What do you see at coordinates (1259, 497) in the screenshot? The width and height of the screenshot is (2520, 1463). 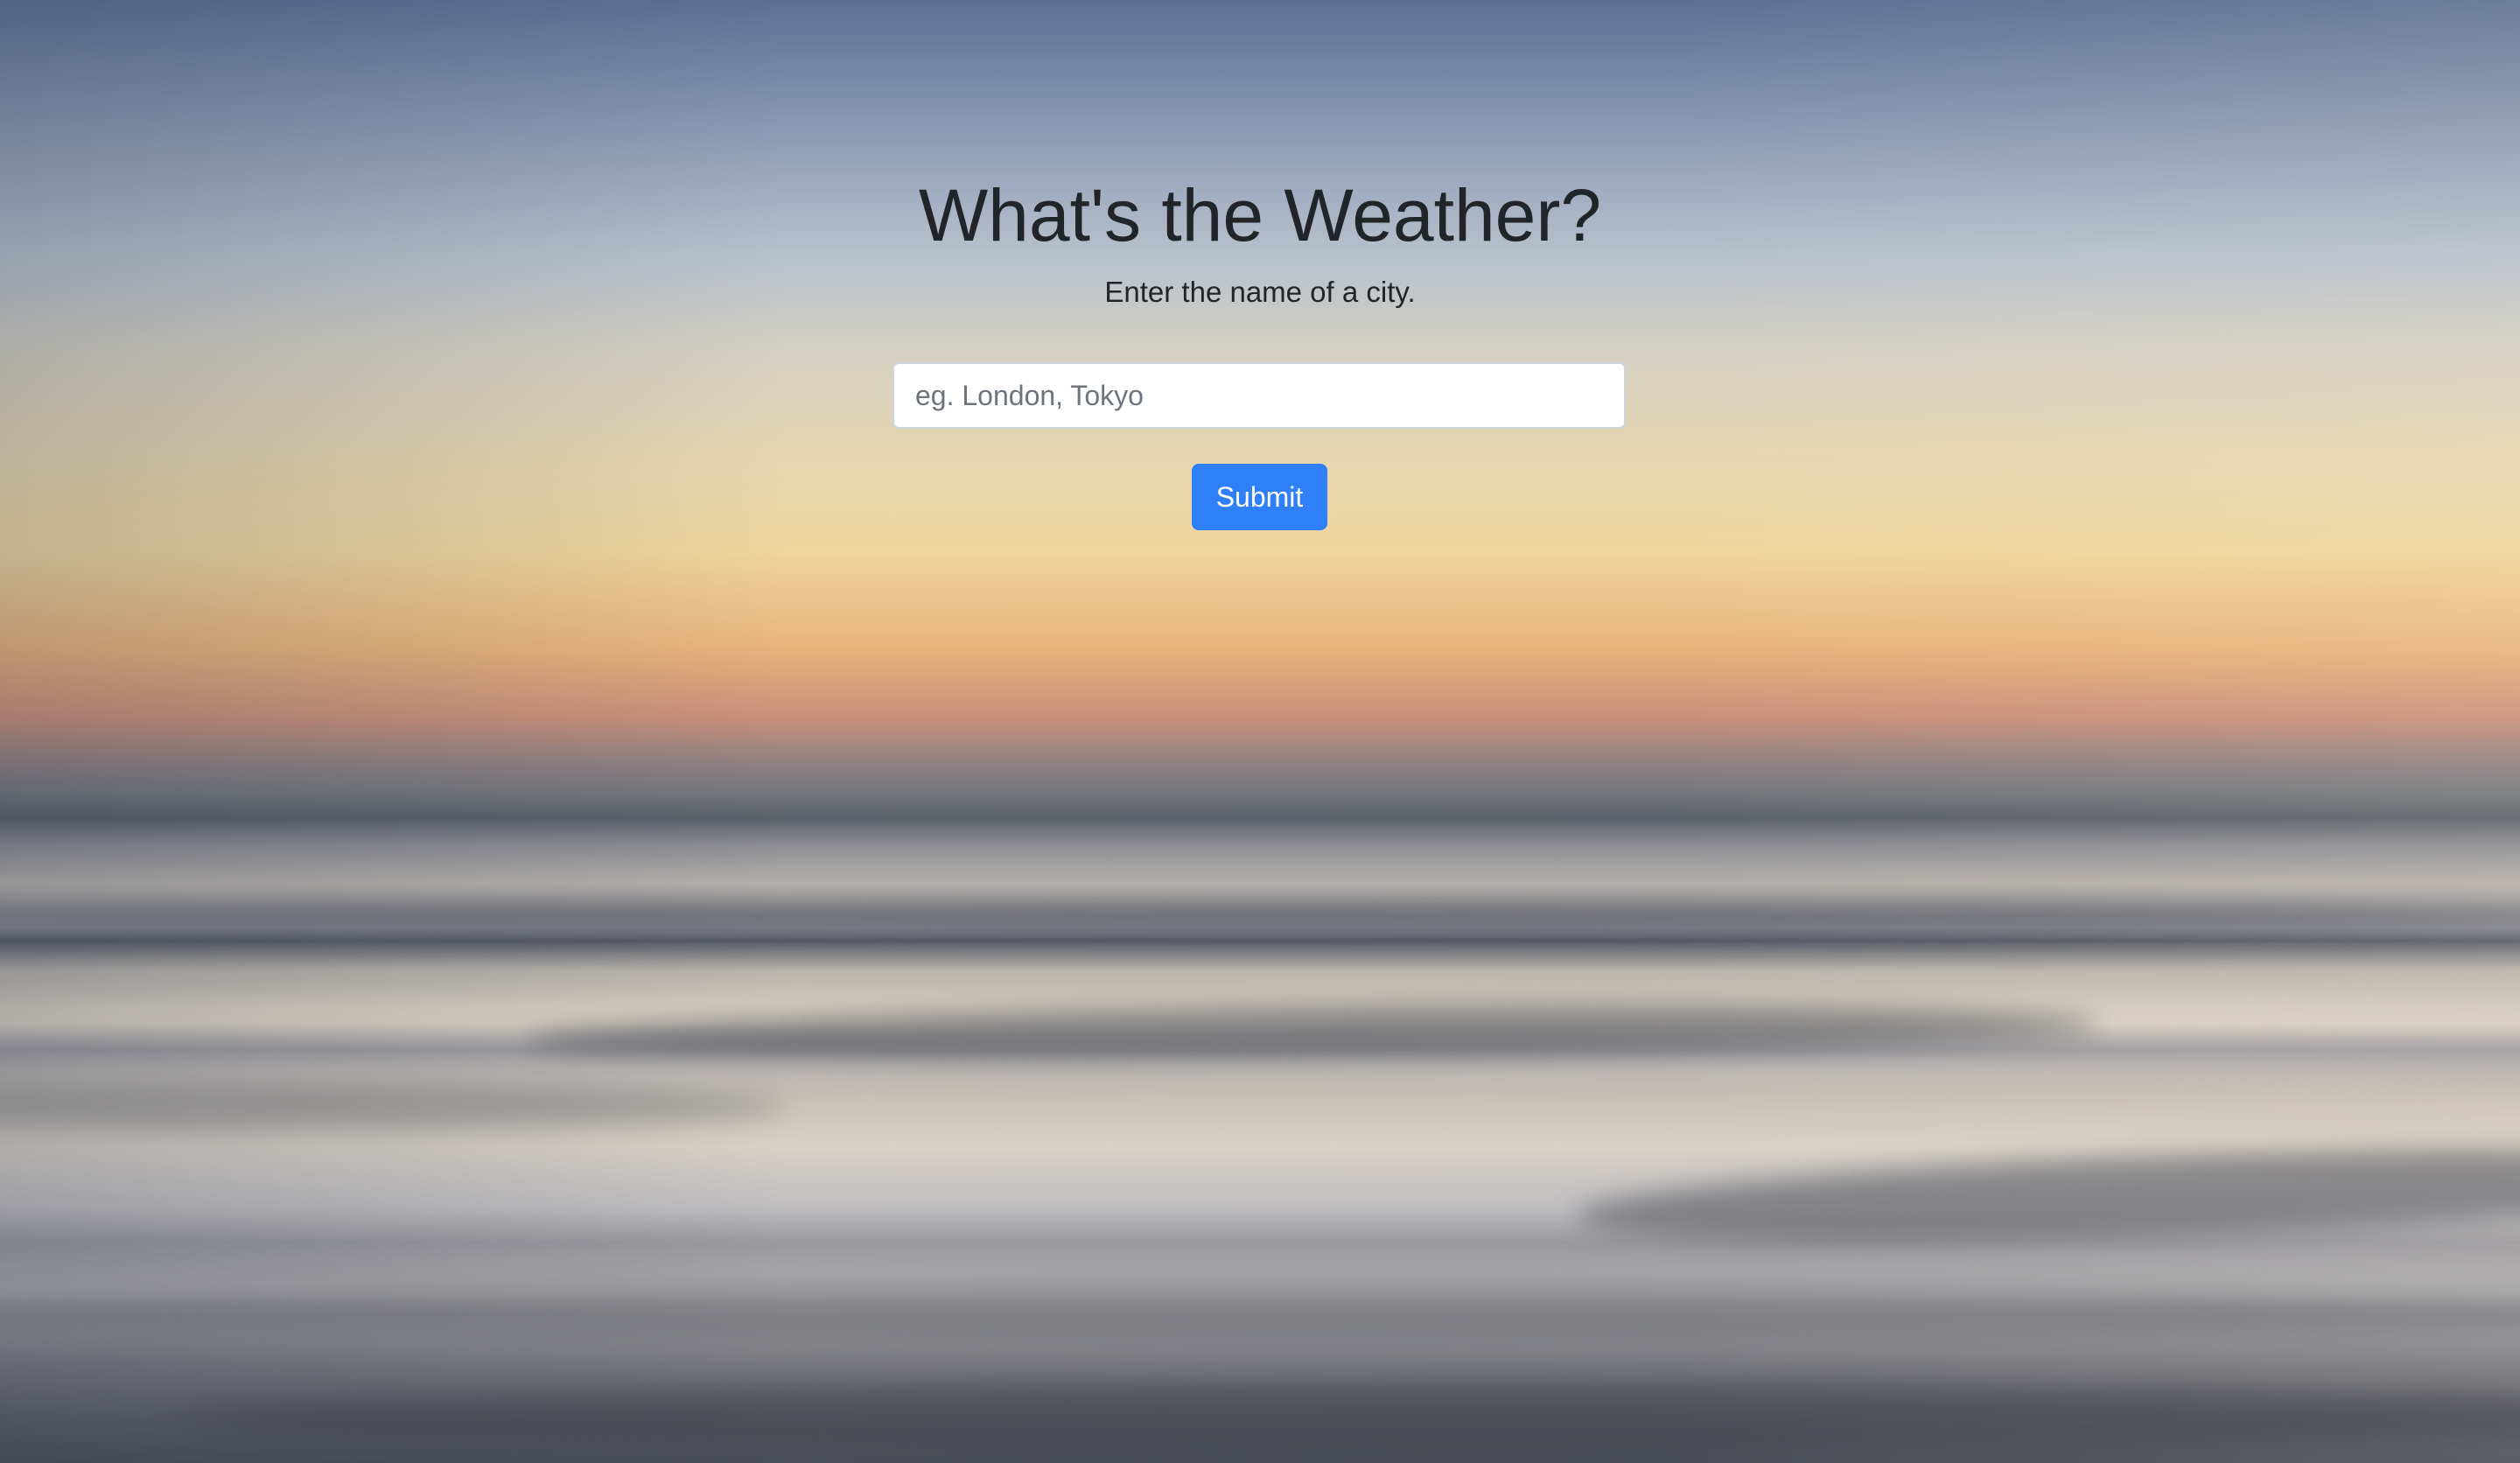 I see `submit-button: Submit` at bounding box center [1259, 497].